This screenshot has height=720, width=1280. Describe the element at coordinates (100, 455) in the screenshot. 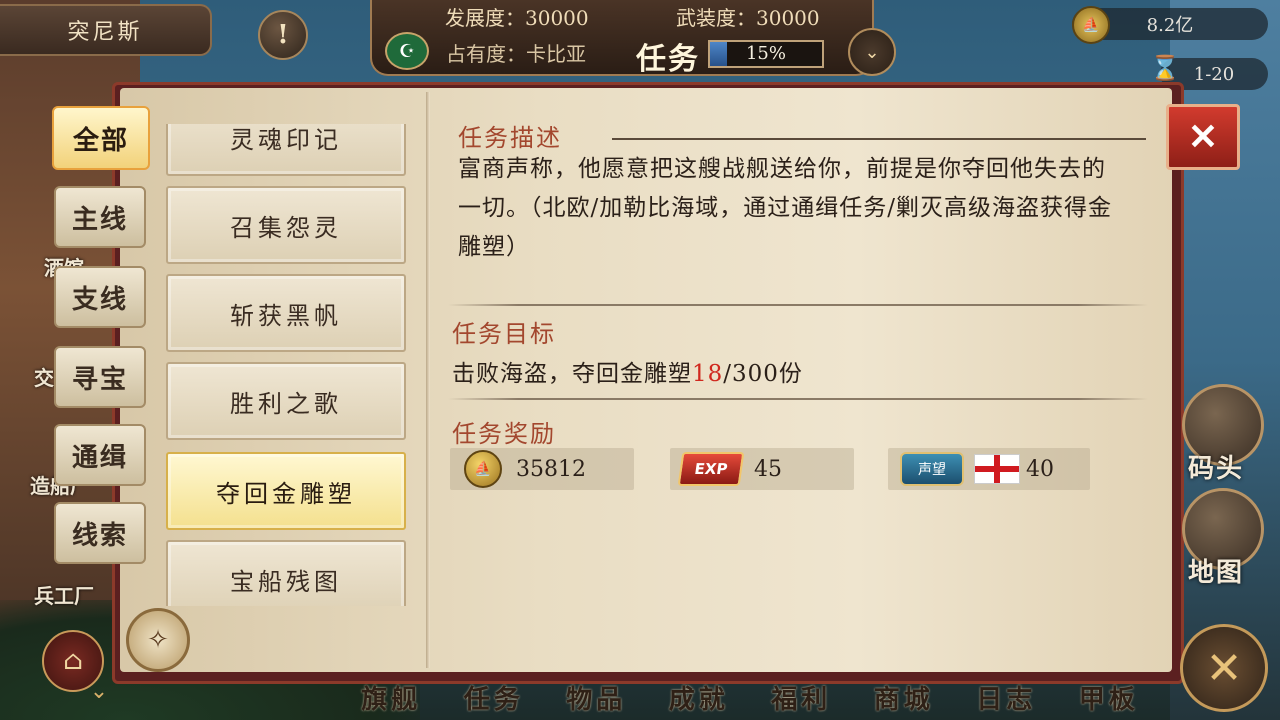

I see `category-tab-bounty: 通缉` at that location.